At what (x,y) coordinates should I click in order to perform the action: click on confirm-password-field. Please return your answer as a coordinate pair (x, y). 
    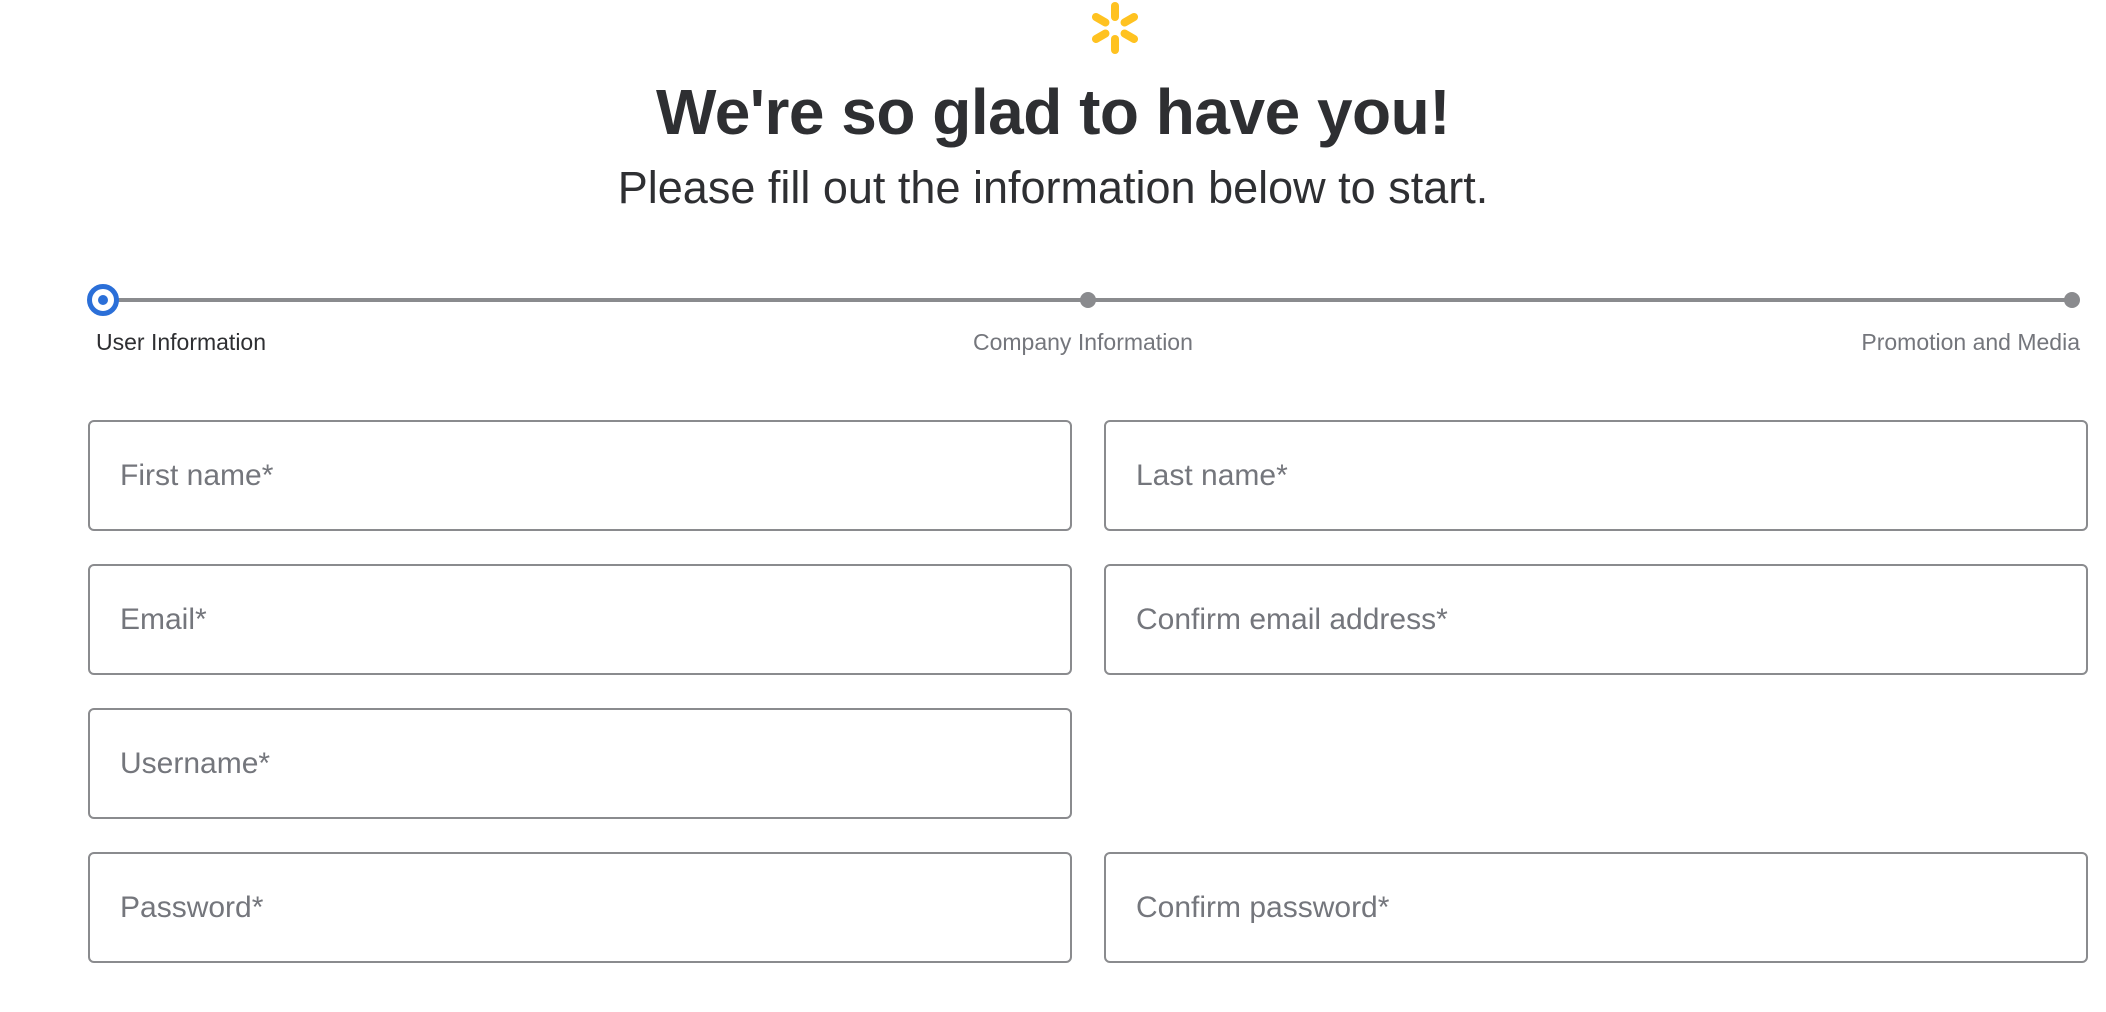
    Looking at the image, I should click on (1596, 907).